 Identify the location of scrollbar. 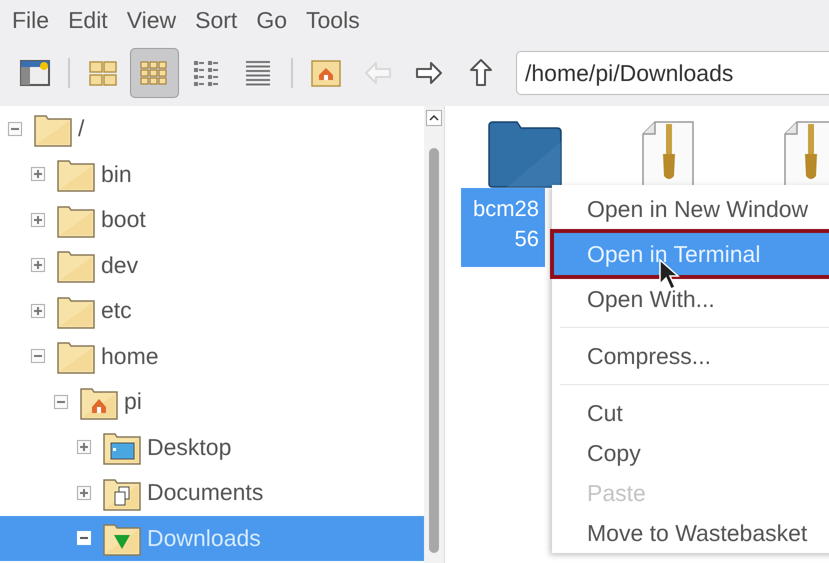
(434, 334).